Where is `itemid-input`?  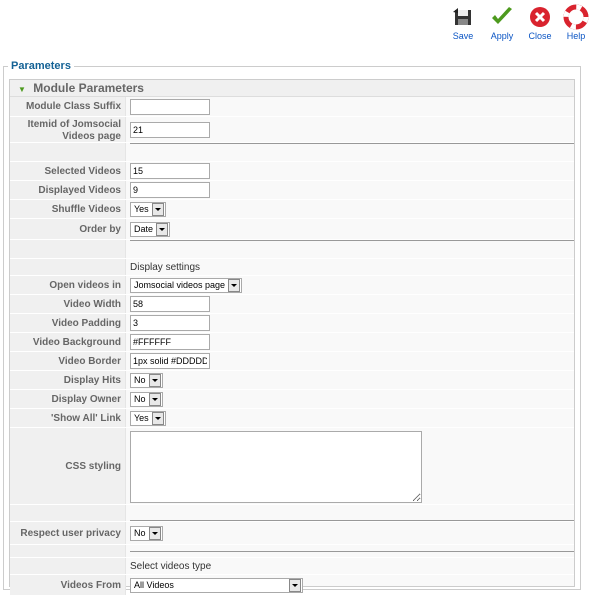
itemid-input is located at coordinates (170, 129).